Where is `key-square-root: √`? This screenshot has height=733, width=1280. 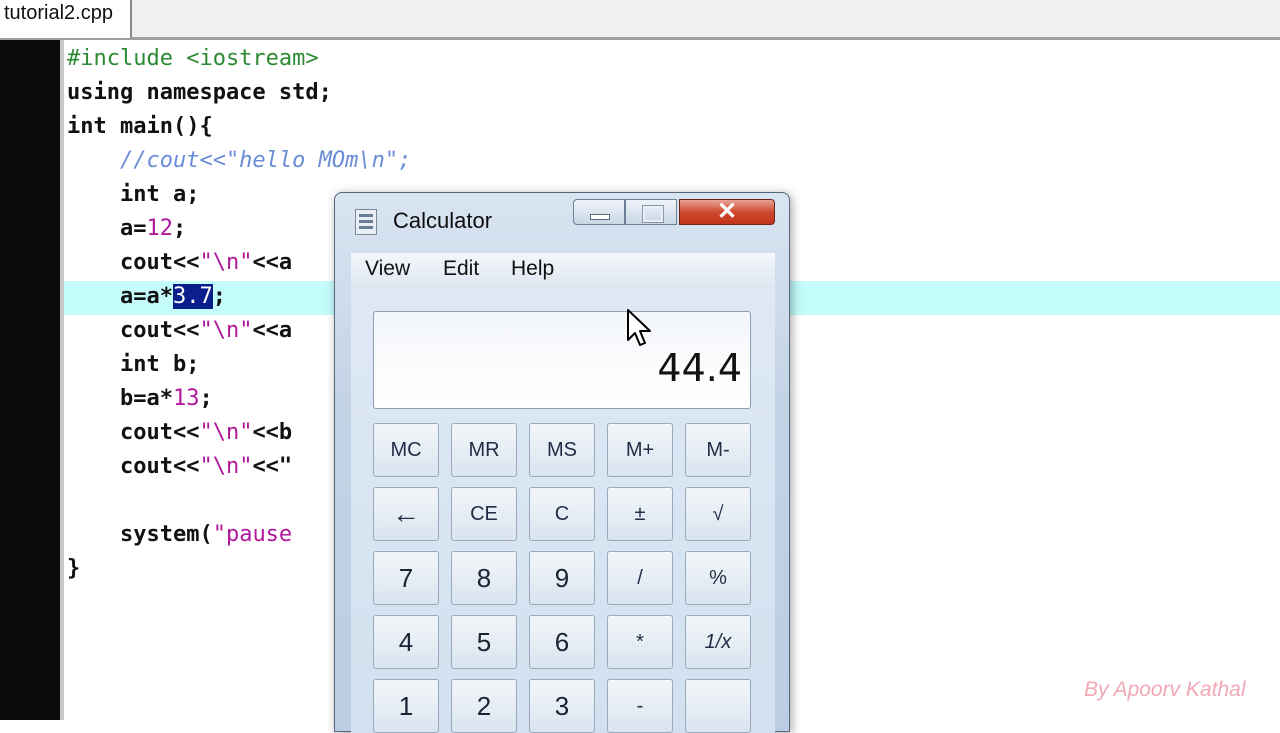
key-square-root: √ is located at coordinates (718, 514).